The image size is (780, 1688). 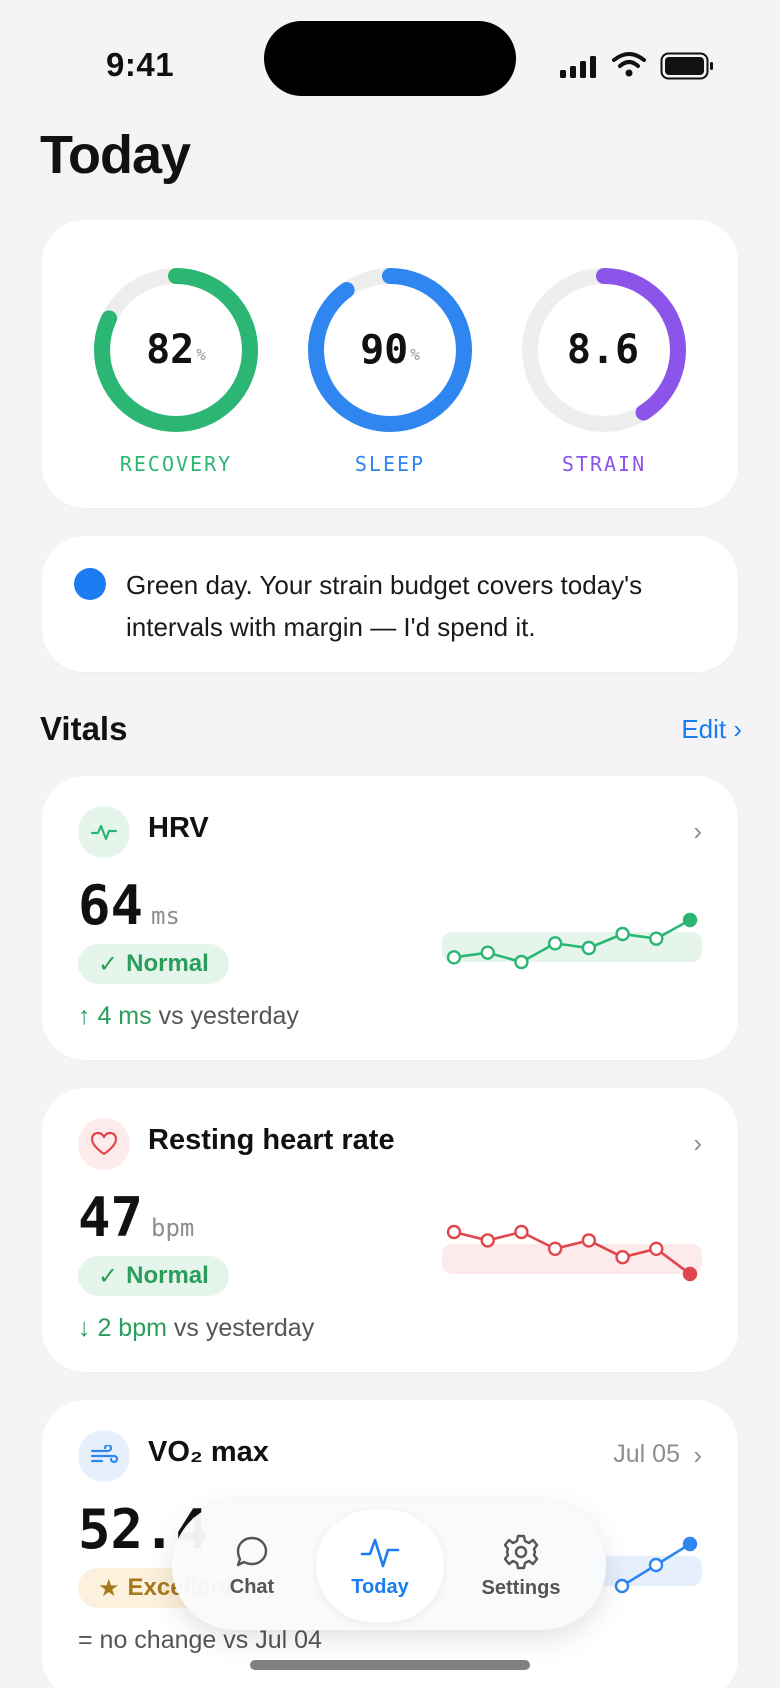 I want to click on rhr-status: Normal, so click(x=167, y=1275).